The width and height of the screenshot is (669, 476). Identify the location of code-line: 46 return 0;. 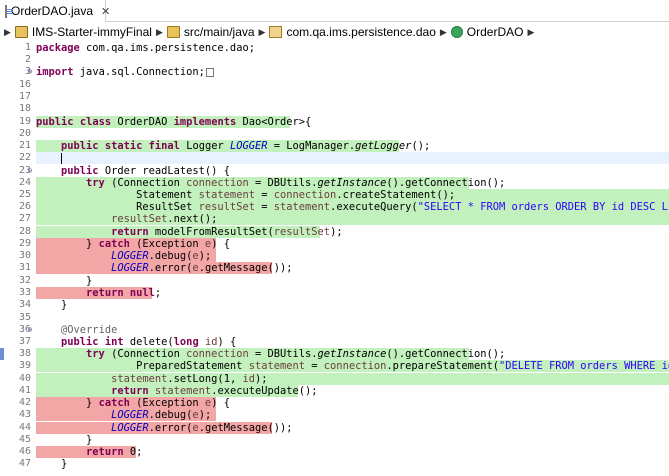
(334, 452).